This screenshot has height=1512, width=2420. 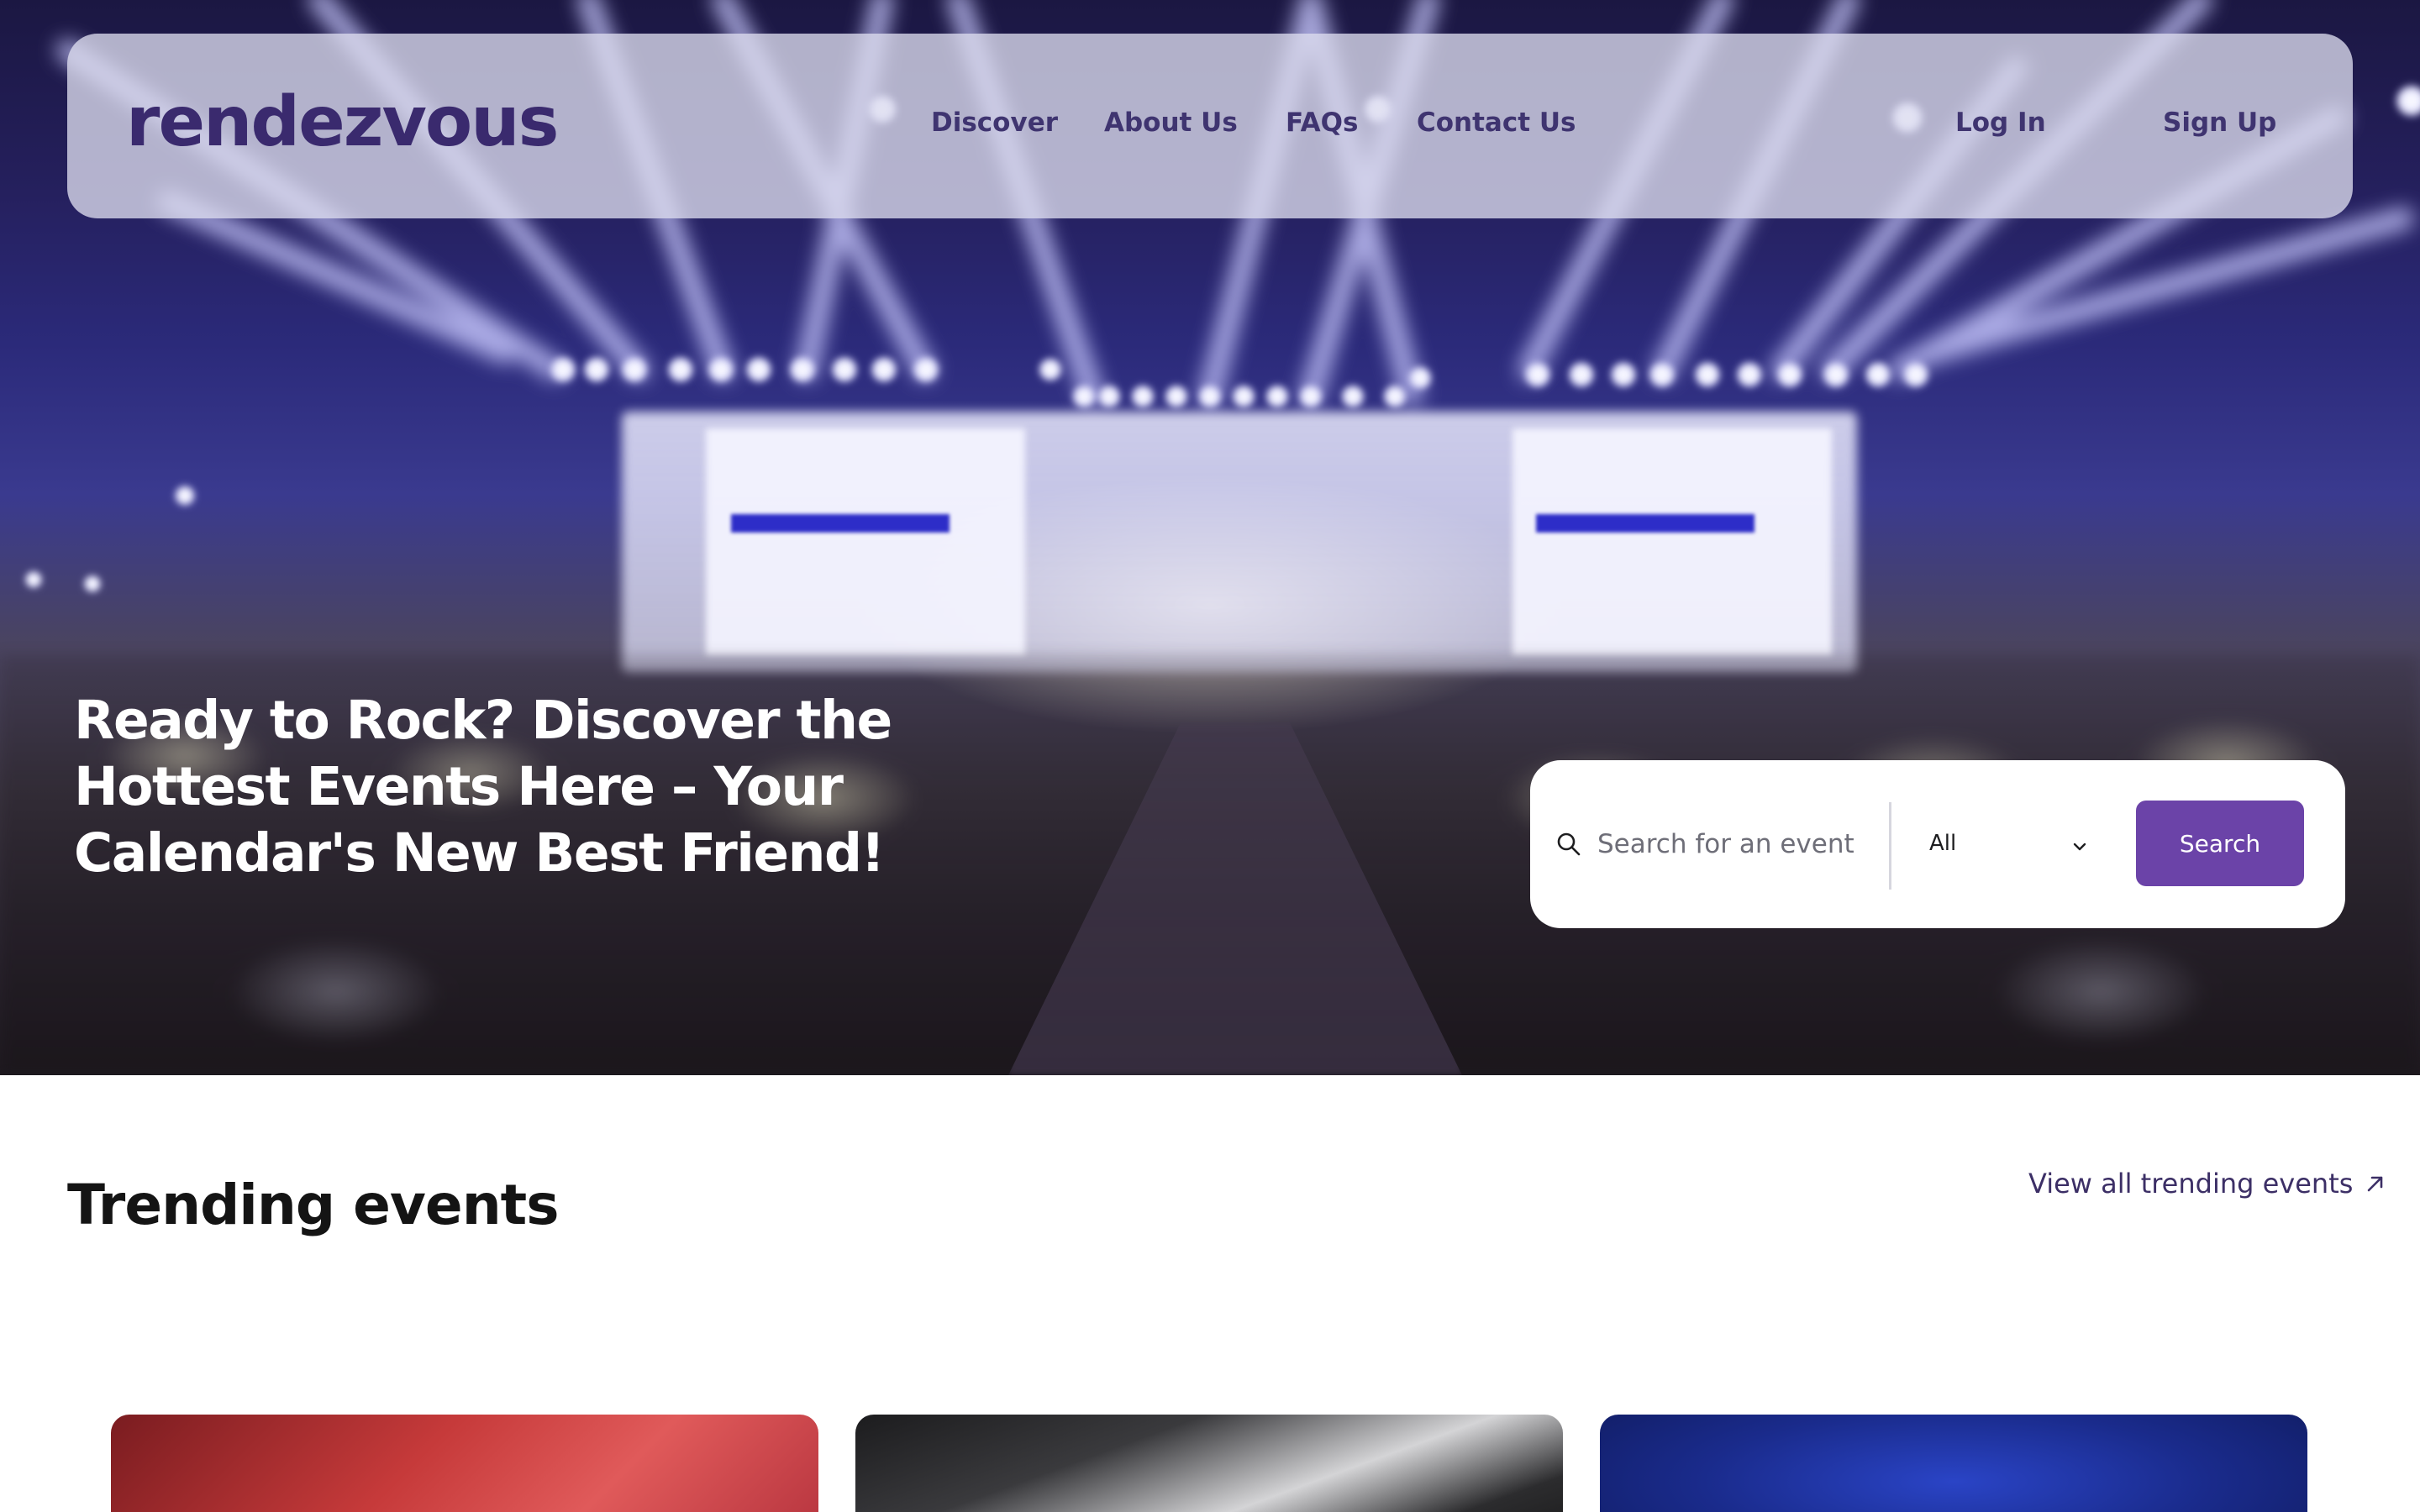 What do you see at coordinates (1890, 846) in the screenshot?
I see `search-divider` at bounding box center [1890, 846].